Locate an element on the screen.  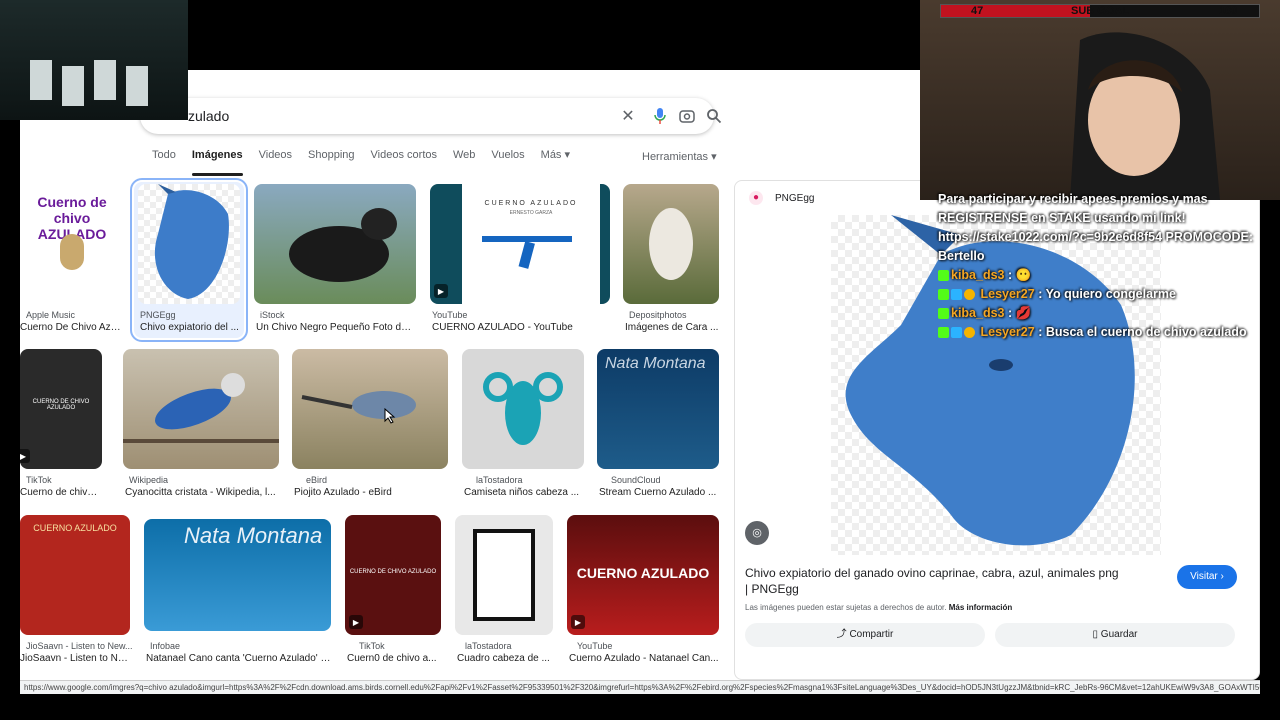
chat-message: kiba_ds3 : 😶 is located at coordinates (1099, 275).